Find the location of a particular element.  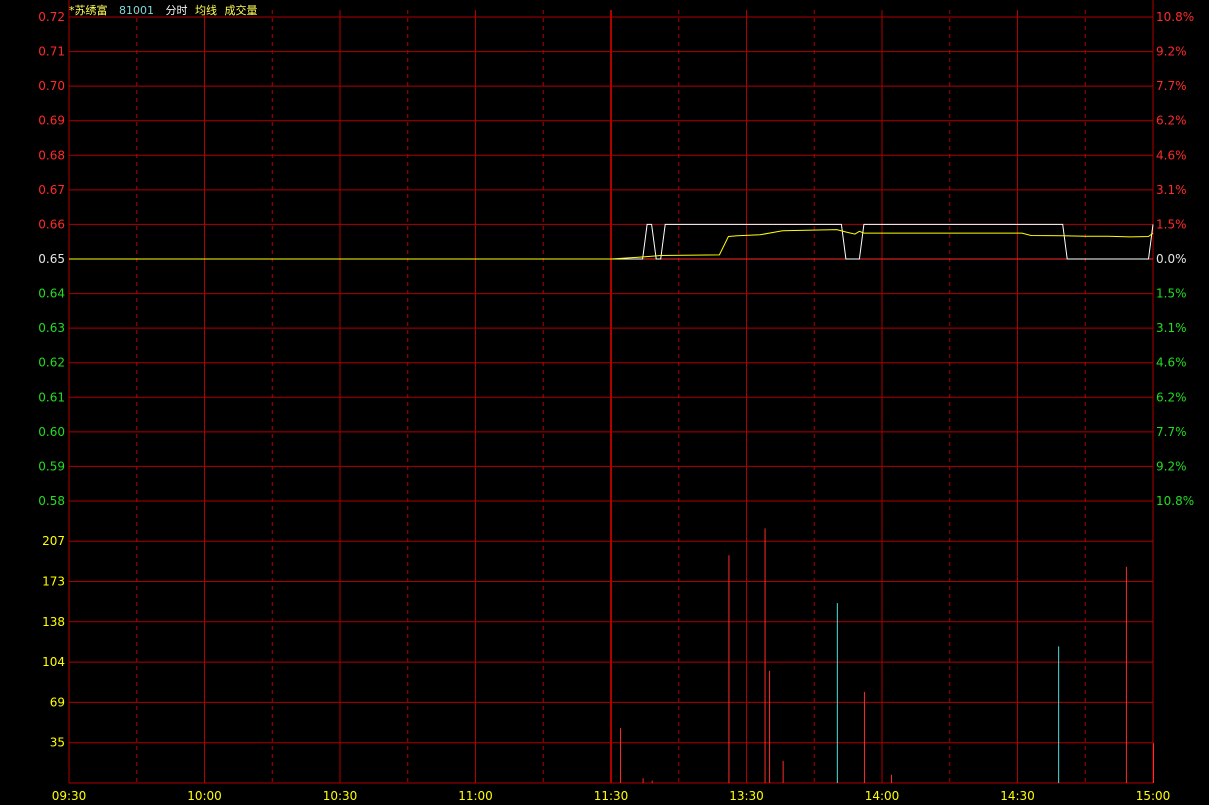

time-tick-label: 13:30 is located at coordinates (746, 796).